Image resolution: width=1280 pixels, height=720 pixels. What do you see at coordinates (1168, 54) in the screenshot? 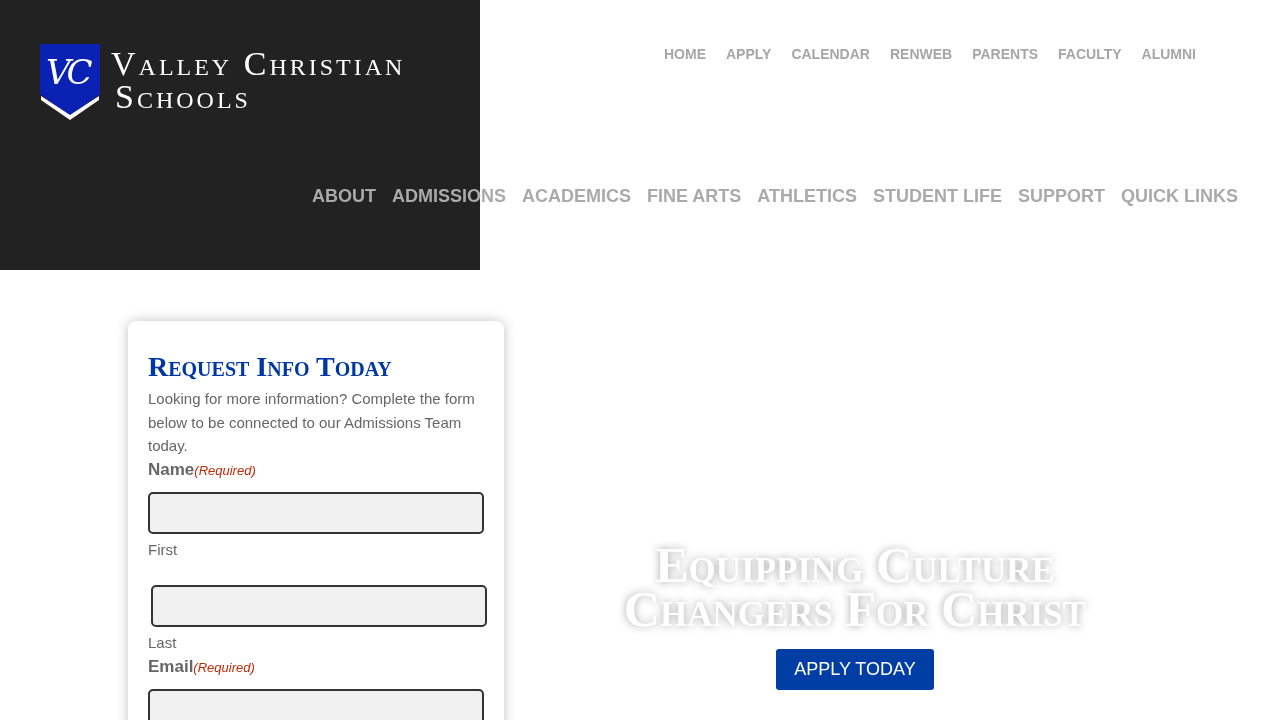
I see `utility-nav-link: ALUMNI` at bounding box center [1168, 54].